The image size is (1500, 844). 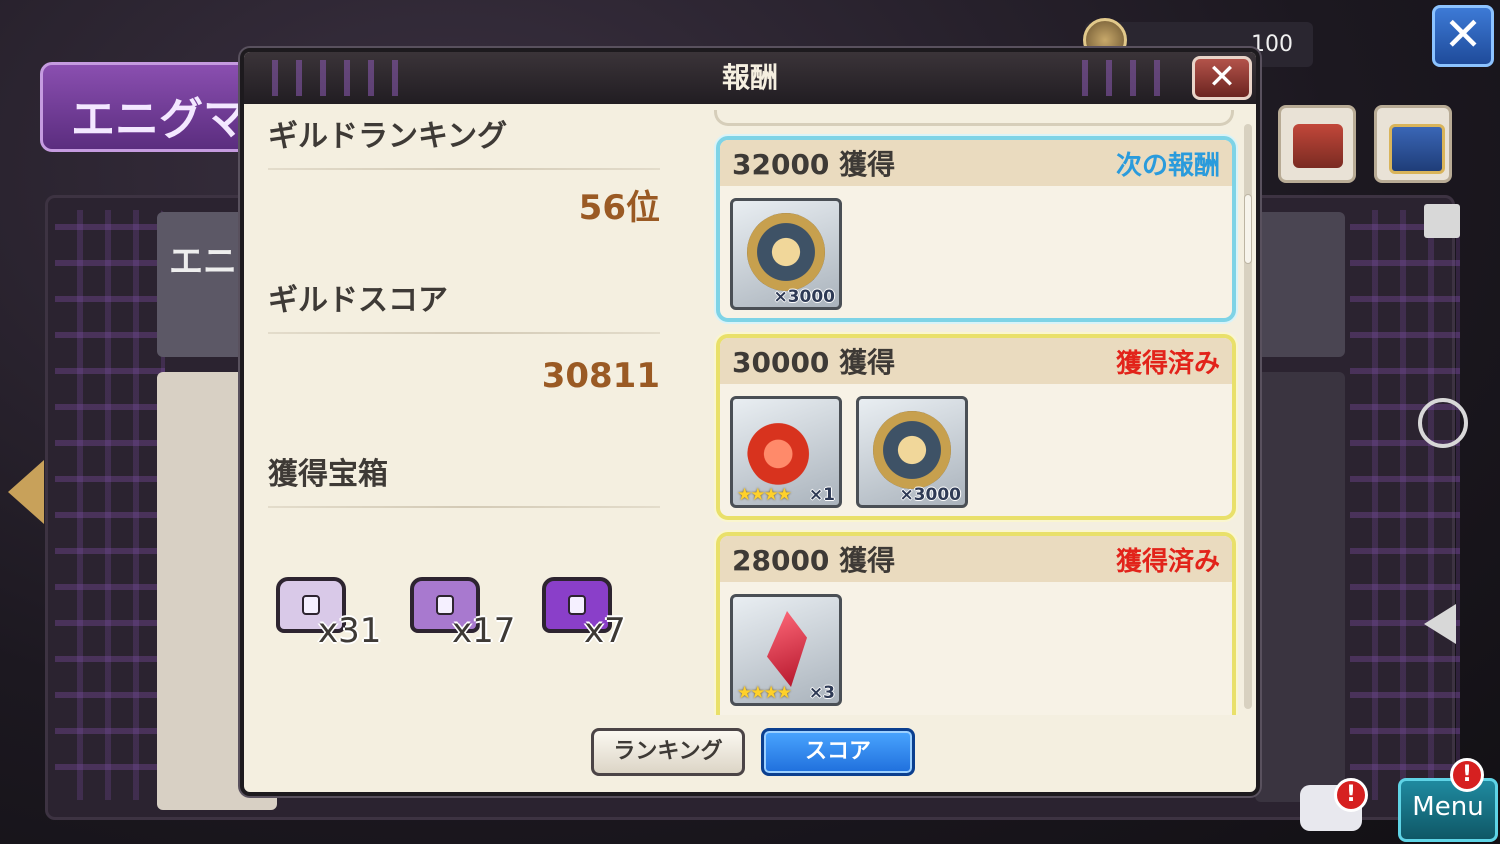 I want to click on chest-count: x7, so click(x=605, y=631).